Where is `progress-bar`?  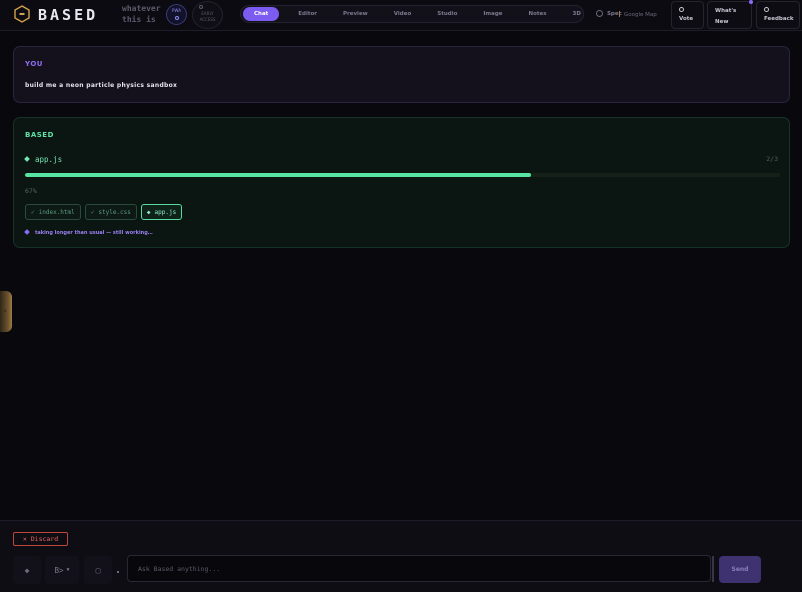
progress-bar is located at coordinates (402, 175).